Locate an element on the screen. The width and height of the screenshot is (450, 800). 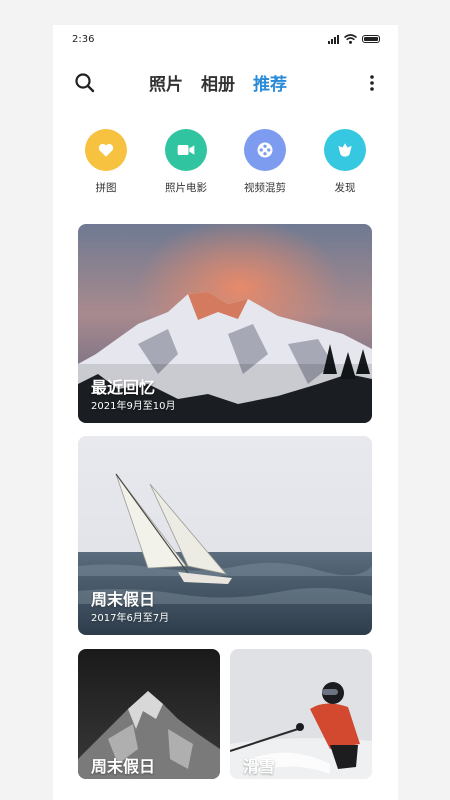
film-reel-icon is located at coordinates (265, 150).